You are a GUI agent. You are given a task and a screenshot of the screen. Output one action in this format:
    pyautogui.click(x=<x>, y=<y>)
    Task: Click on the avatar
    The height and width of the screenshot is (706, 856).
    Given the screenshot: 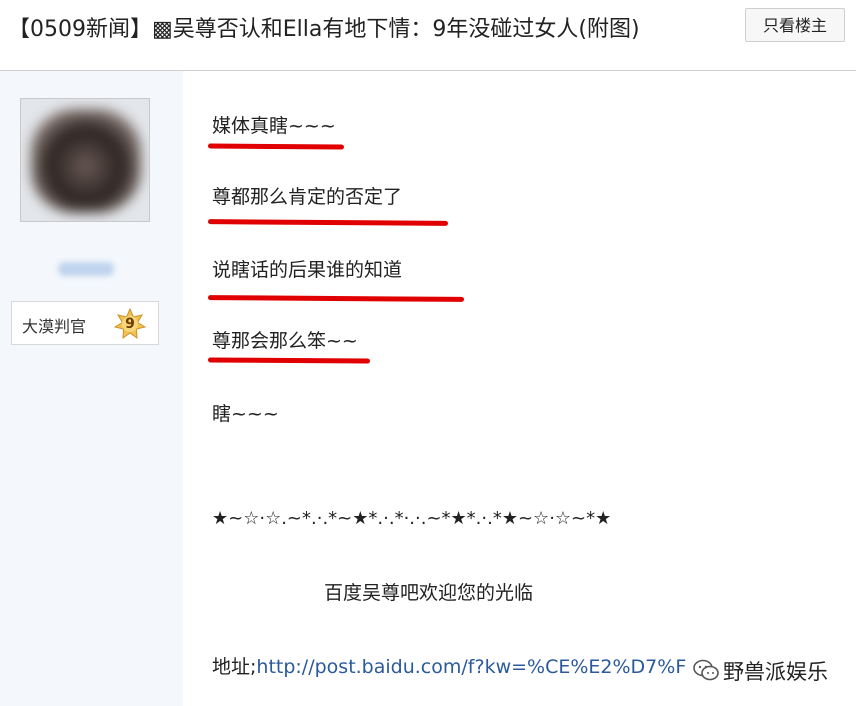 What is the action you would take?
    pyautogui.click(x=85, y=160)
    